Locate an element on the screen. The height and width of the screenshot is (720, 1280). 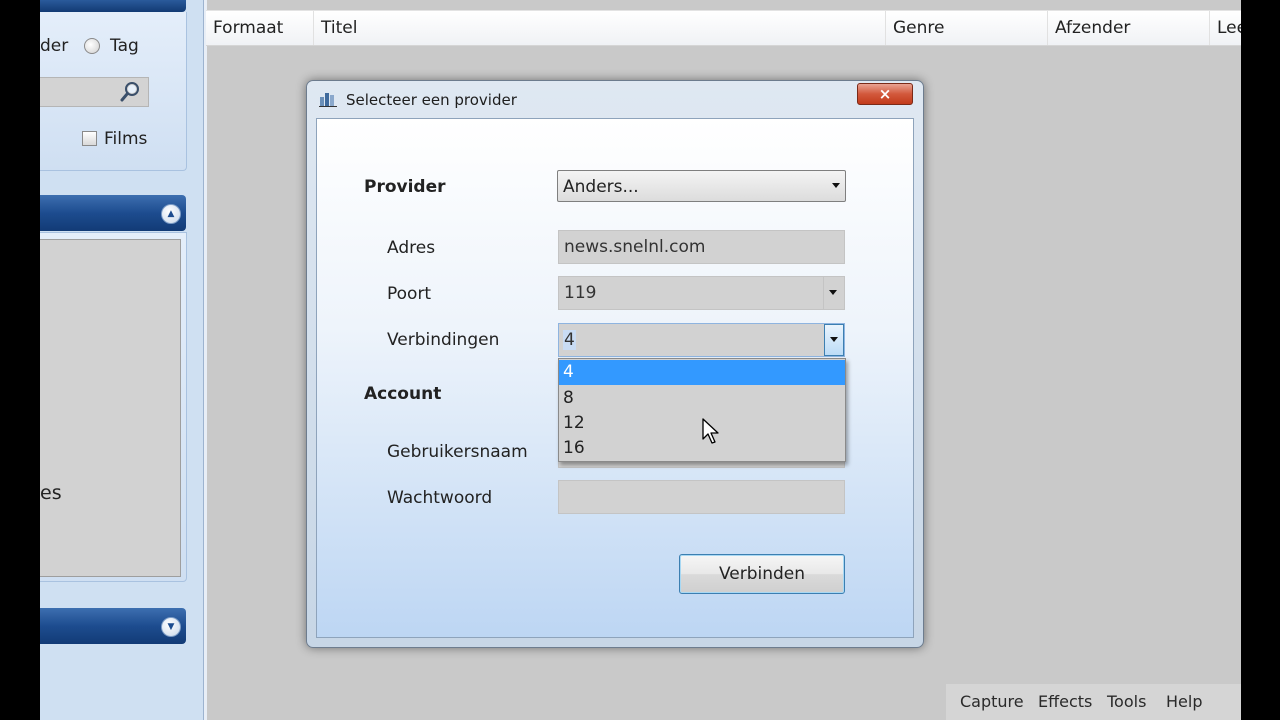
poort-dropdown-button is located at coordinates (833, 293).